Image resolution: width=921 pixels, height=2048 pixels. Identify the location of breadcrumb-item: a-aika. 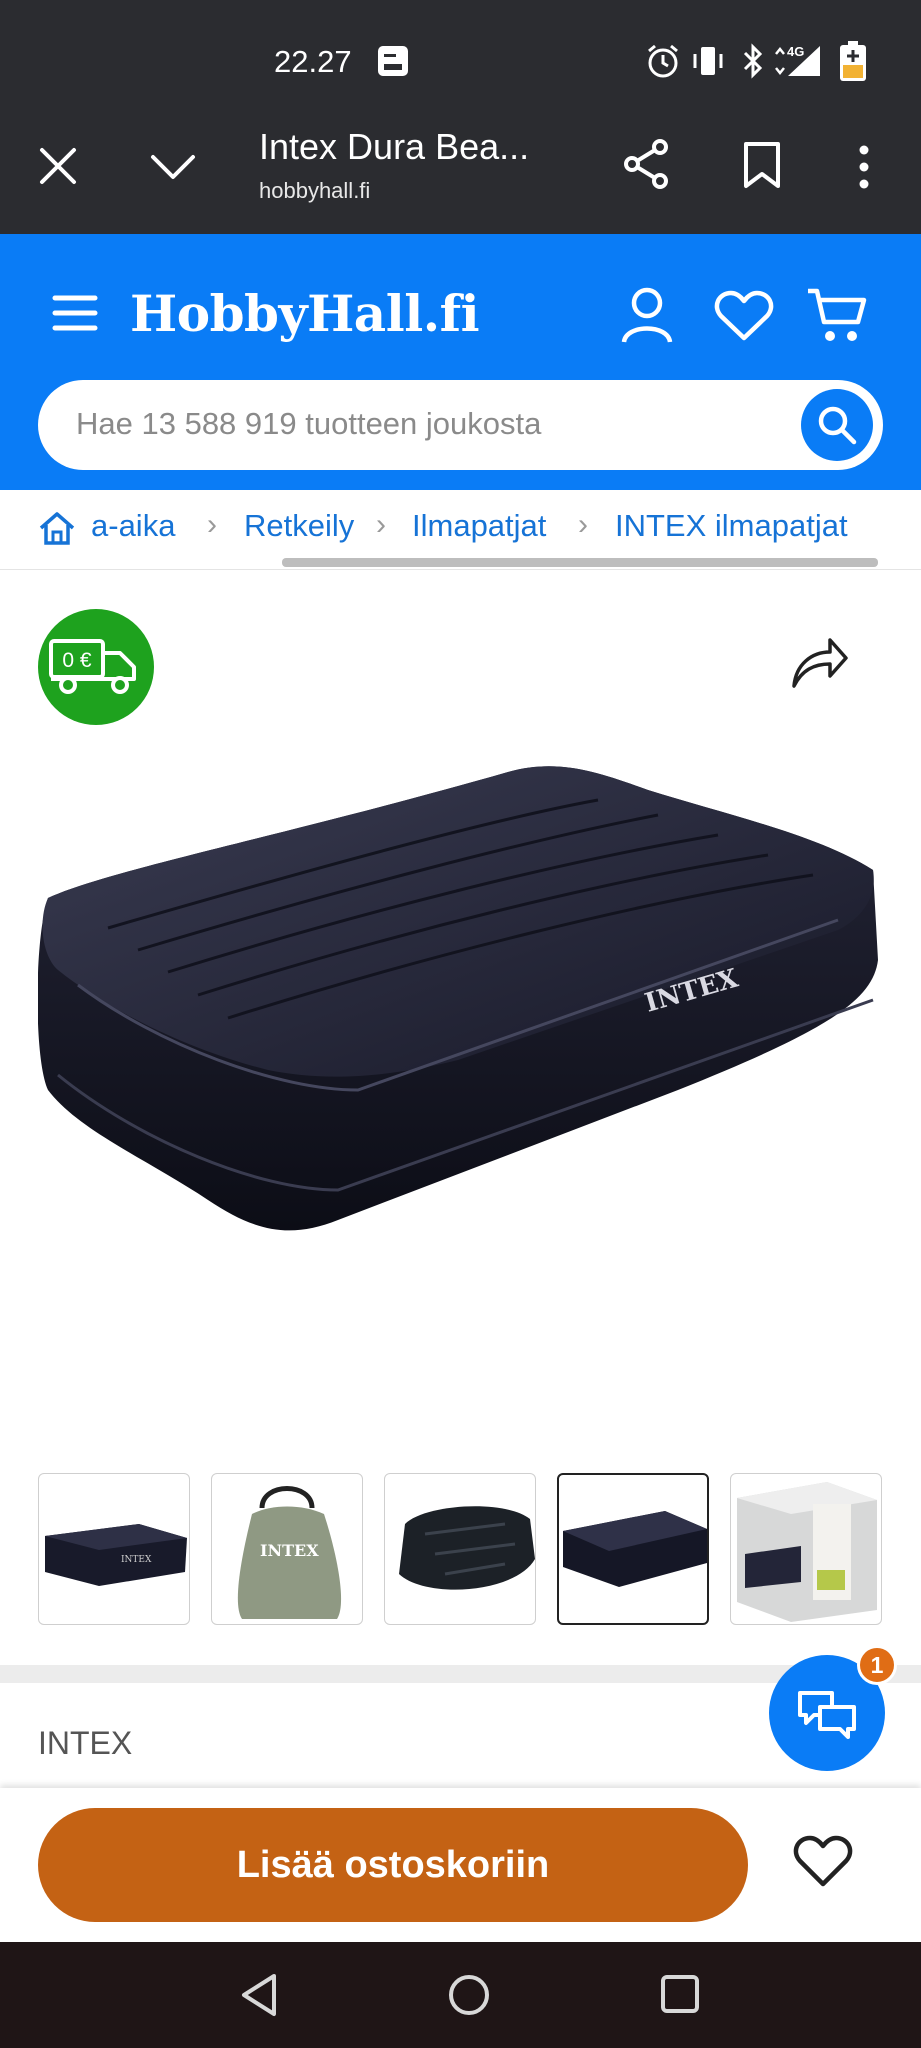
(133, 526).